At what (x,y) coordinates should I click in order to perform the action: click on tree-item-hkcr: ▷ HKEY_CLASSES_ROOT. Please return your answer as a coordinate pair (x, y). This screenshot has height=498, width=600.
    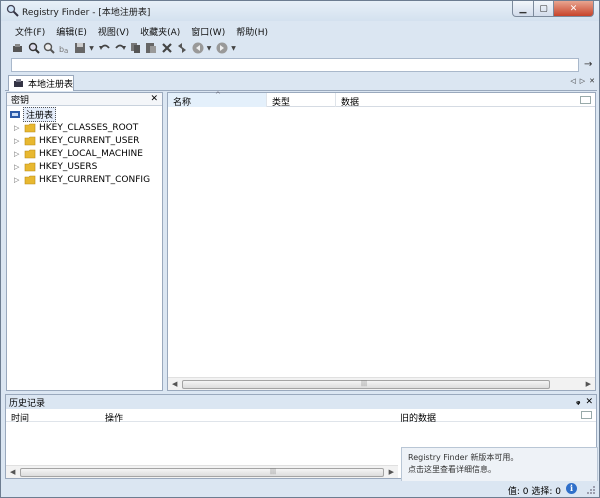
    Looking at the image, I should click on (88, 127).